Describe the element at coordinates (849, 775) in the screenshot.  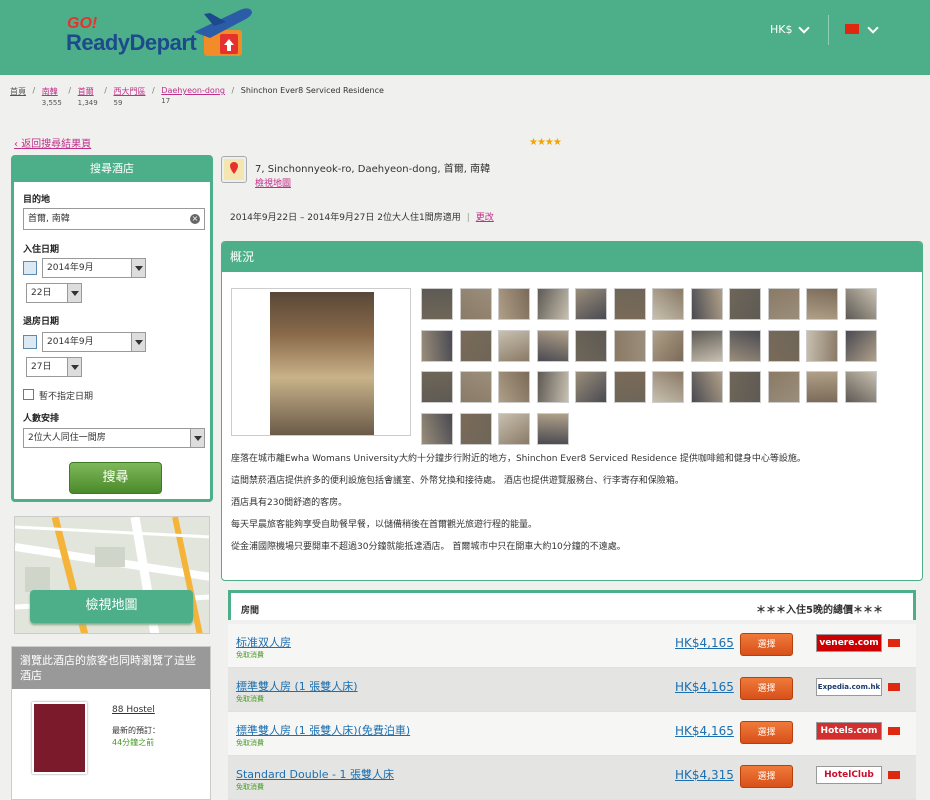
I see `vendor-logo: HotelClub` at that location.